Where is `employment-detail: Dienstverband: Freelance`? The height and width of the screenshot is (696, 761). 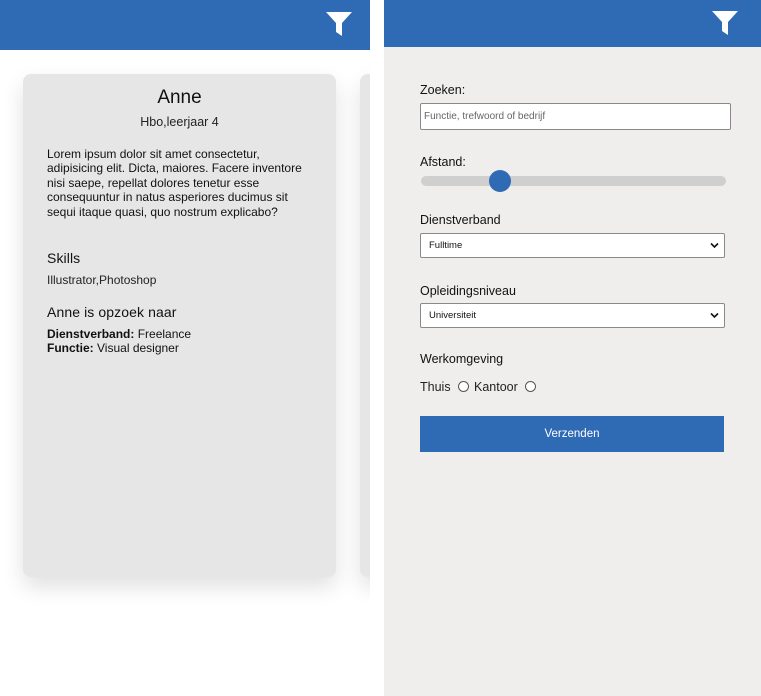 employment-detail: Dienstverband: Freelance is located at coordinates (119, 334).